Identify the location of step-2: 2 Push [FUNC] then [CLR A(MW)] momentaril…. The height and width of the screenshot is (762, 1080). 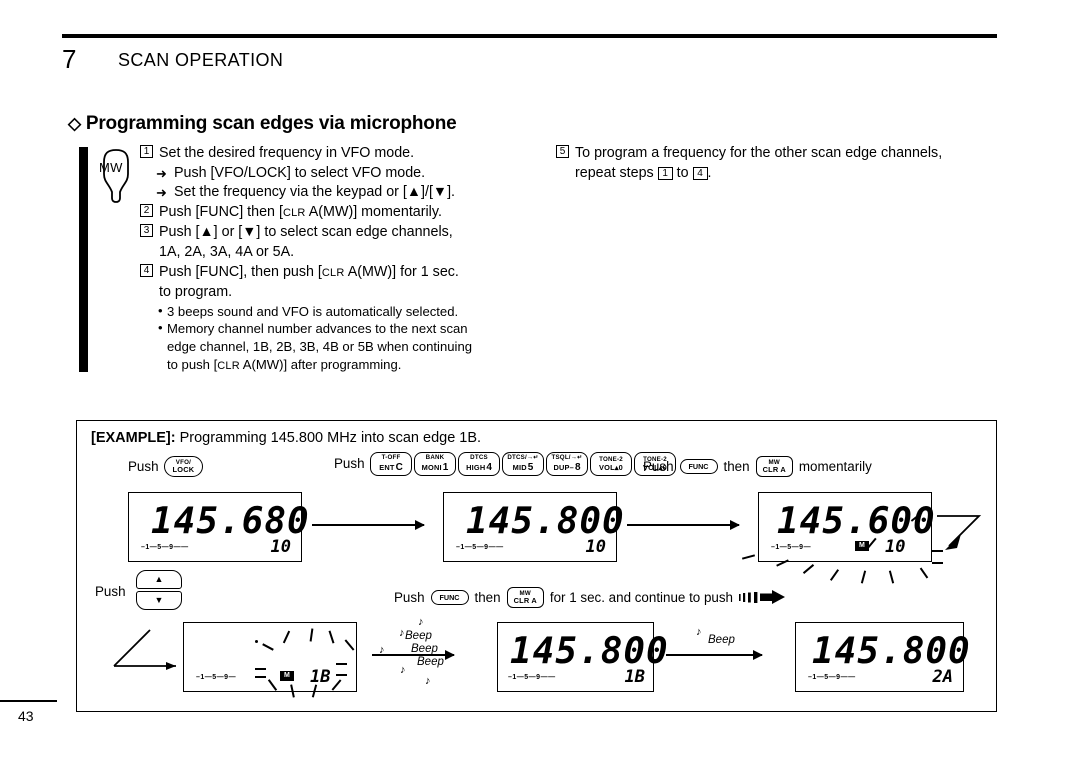
(335, 213).